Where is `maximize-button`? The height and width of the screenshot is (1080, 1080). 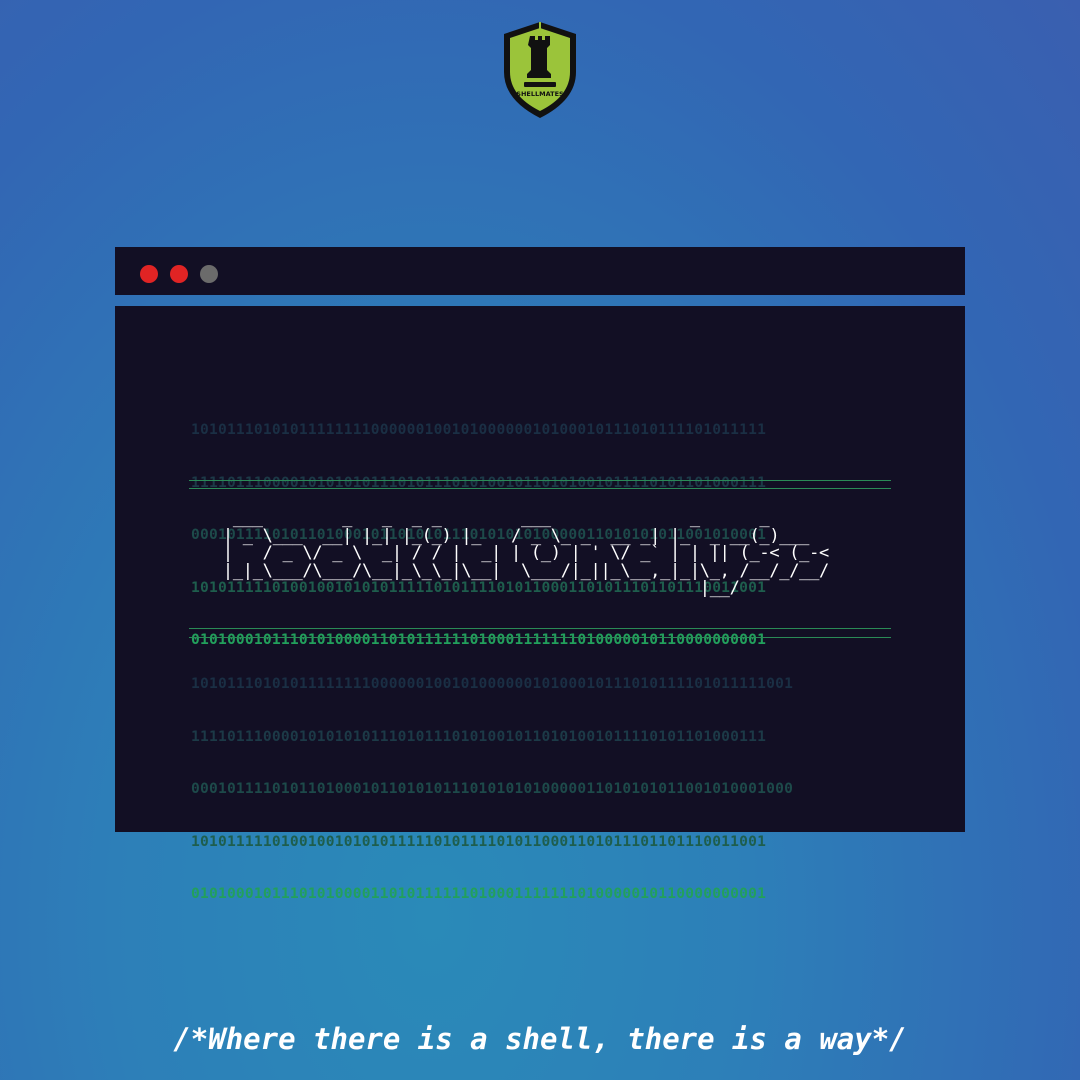 maximize-button is located at coordinates (209, 274).